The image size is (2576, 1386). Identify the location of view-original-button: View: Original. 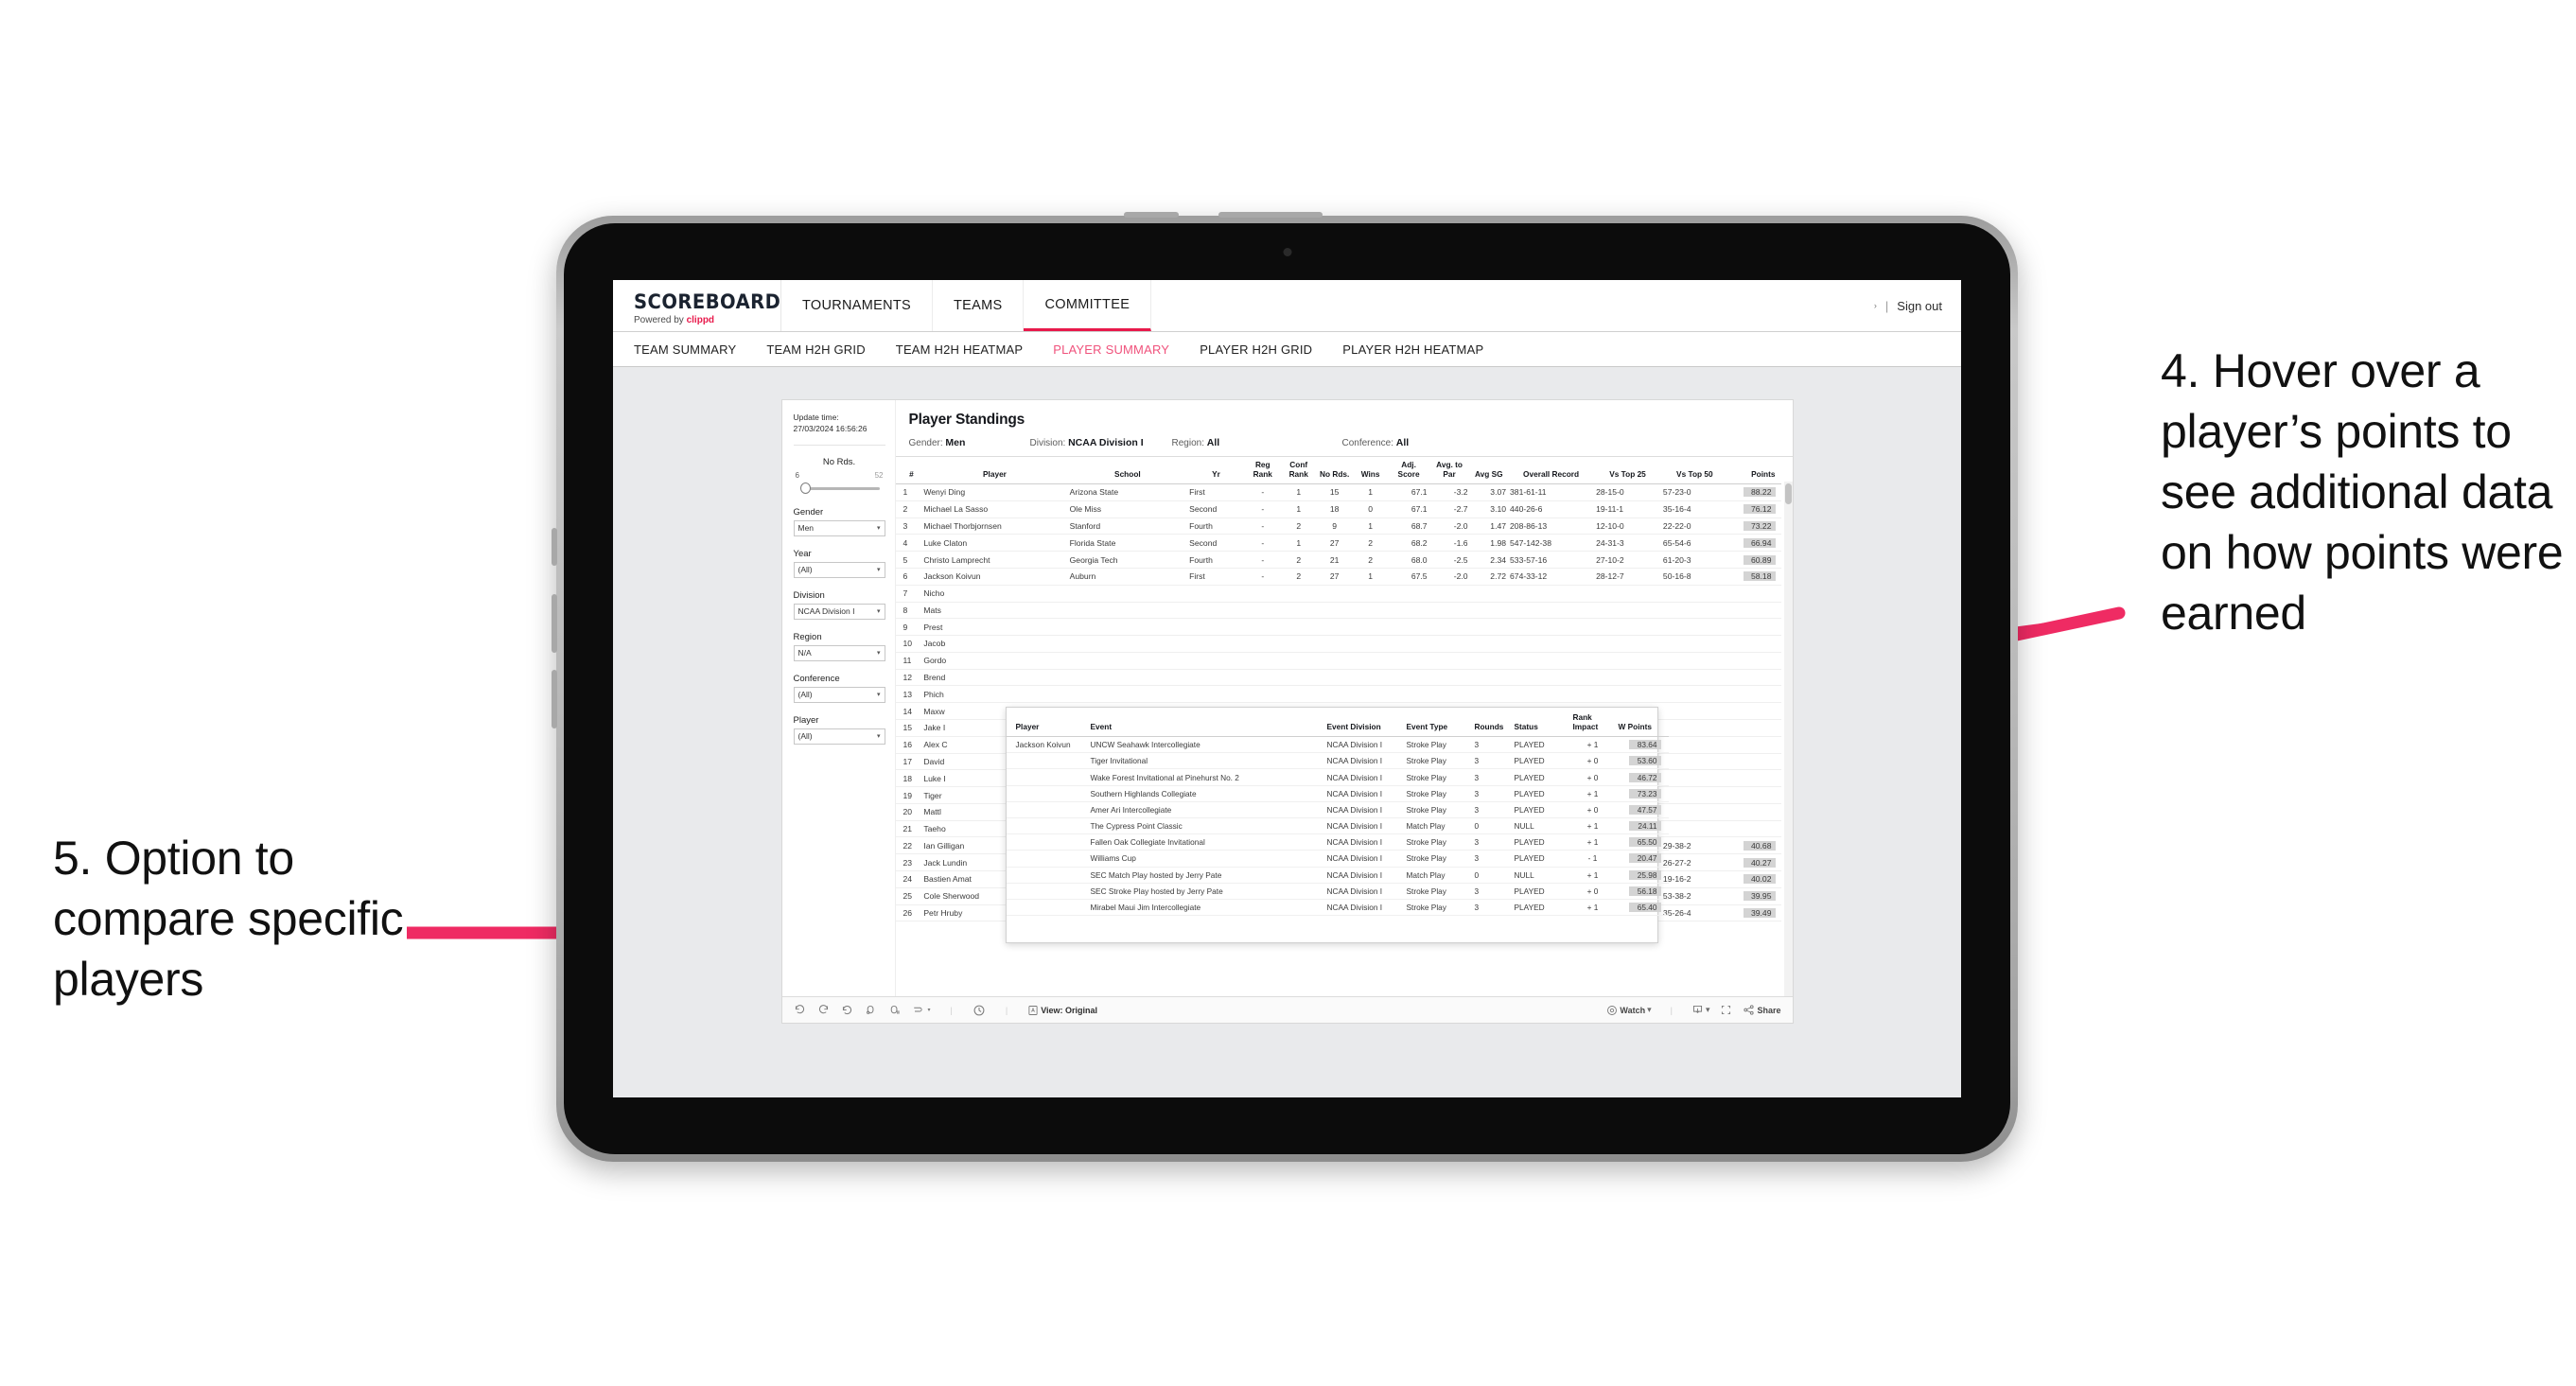
(1062, 1010).